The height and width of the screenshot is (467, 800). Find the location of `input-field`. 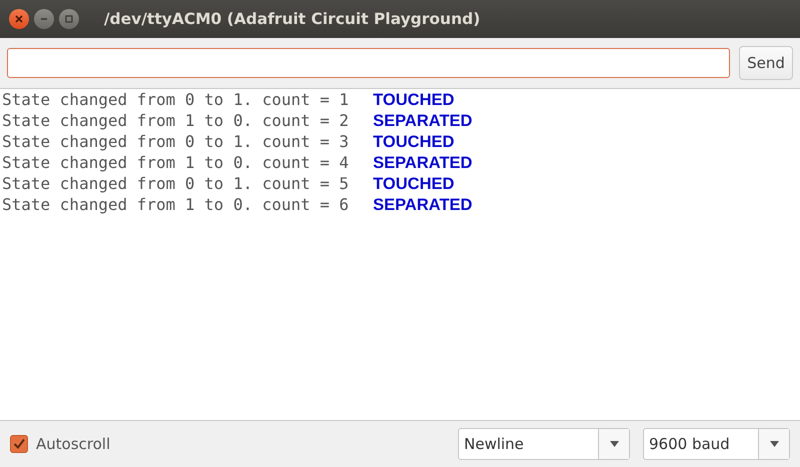

input-field is located at coordinates (368, 63).